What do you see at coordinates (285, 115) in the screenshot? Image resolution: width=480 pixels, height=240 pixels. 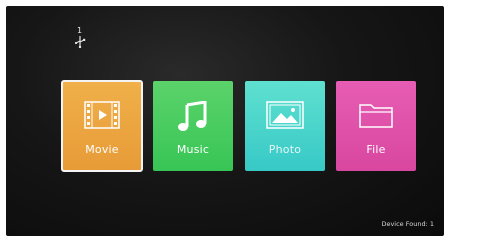 I see `image-icon` at bounding box center [285, 115].